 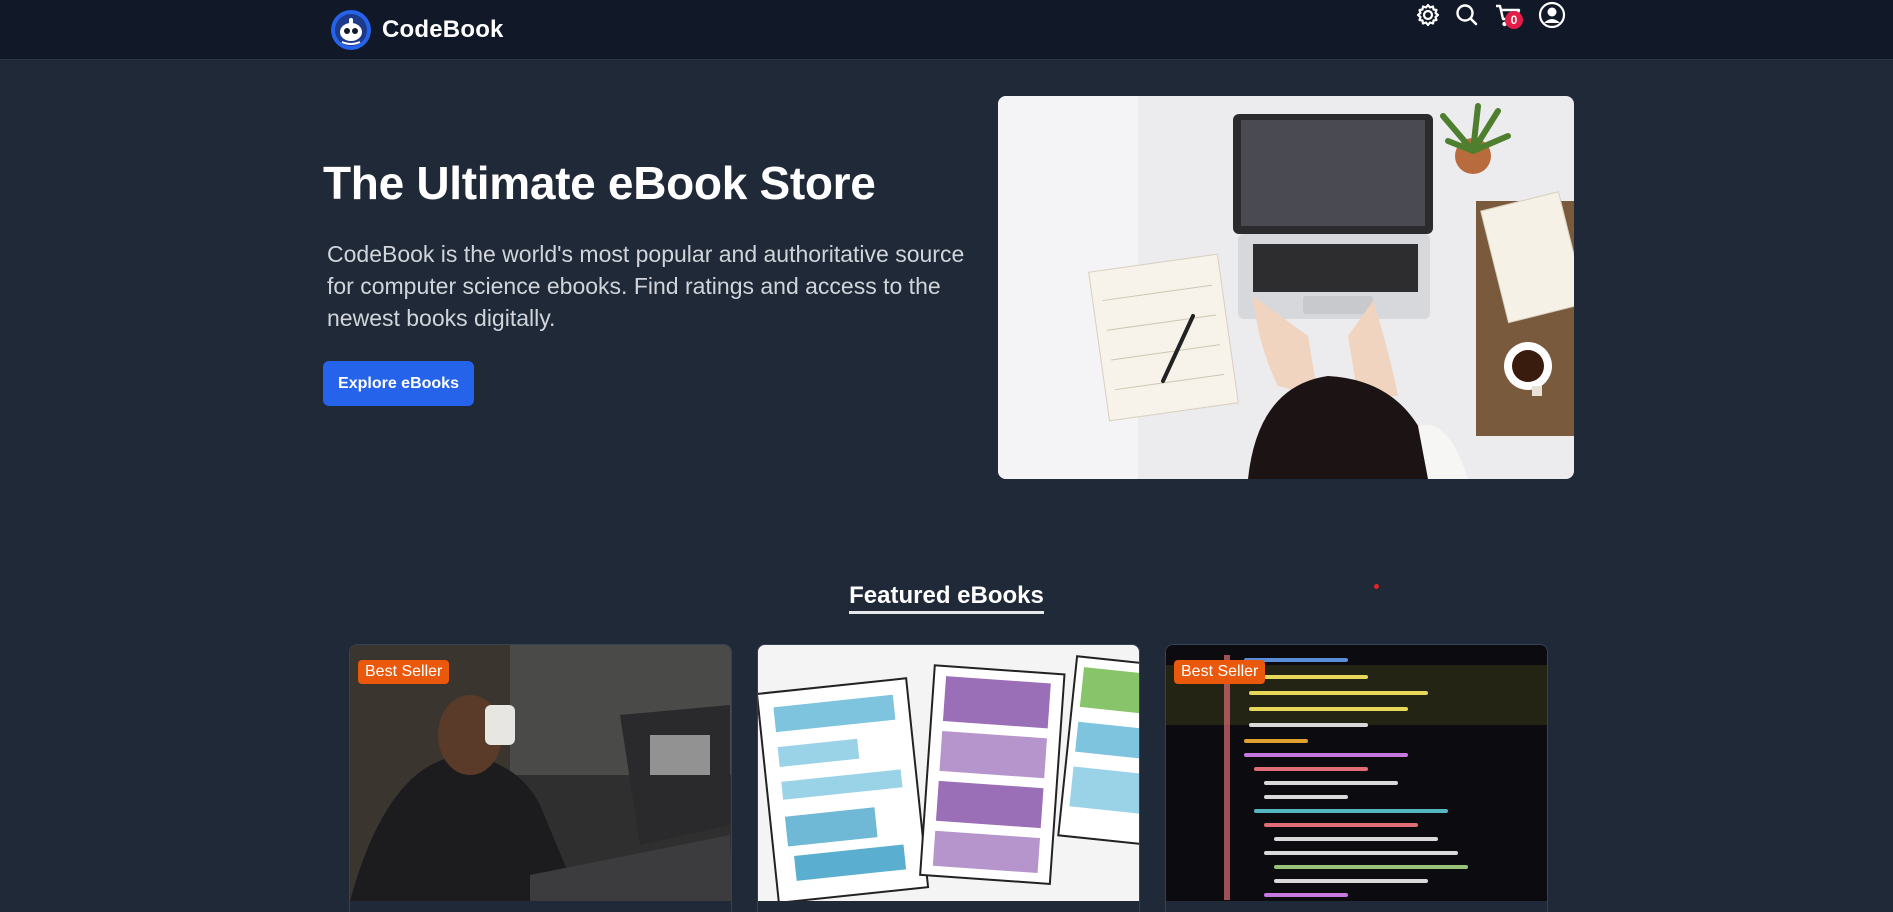 What do you see at coordinates (1376, 586) in the screenshot?
I see `red-dot` at bounding box center [1376, 586].